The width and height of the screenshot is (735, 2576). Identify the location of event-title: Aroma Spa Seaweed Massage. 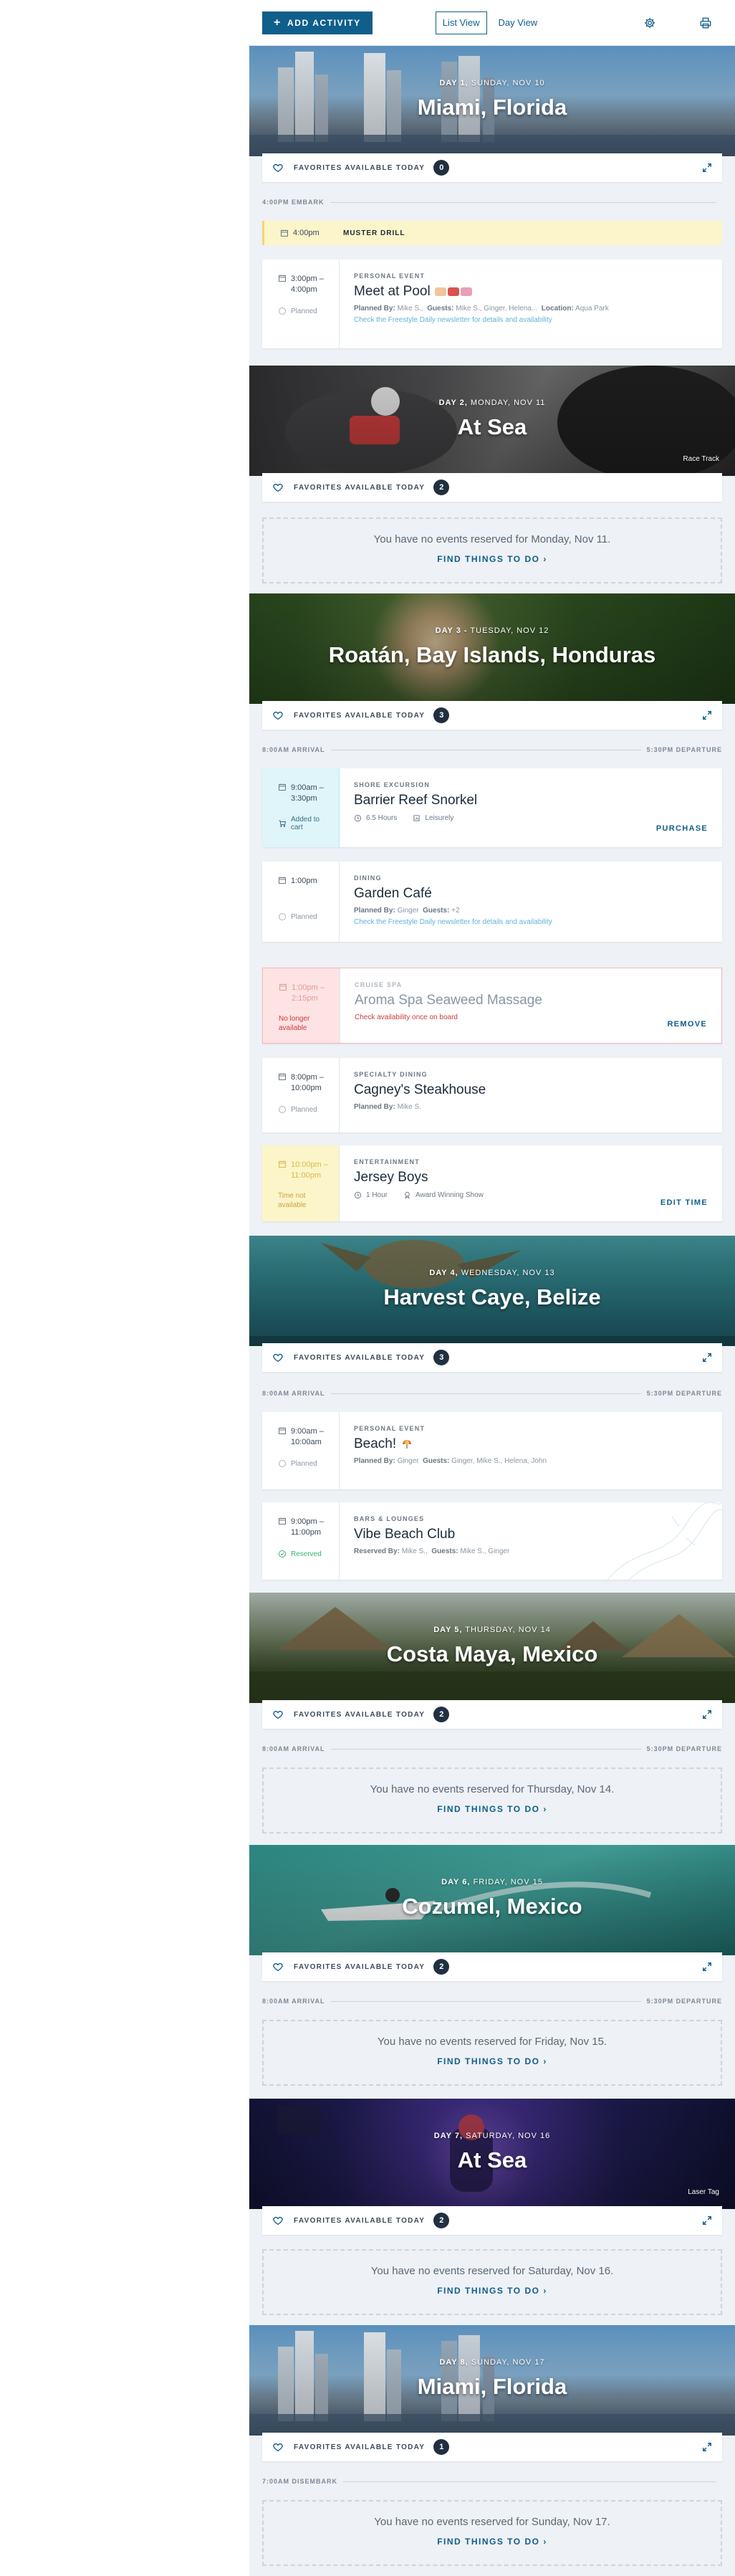
(449, 1000).